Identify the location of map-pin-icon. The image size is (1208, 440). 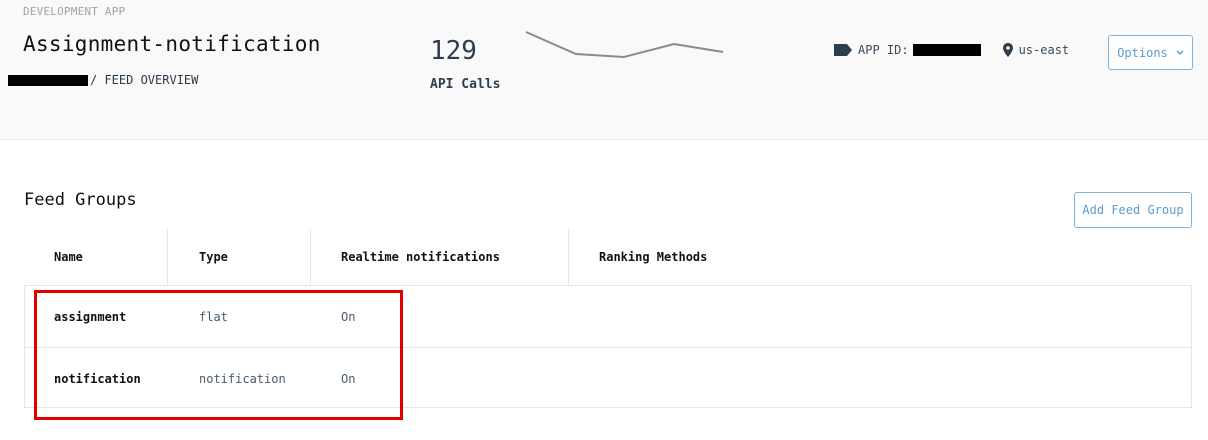
(1007, 50).